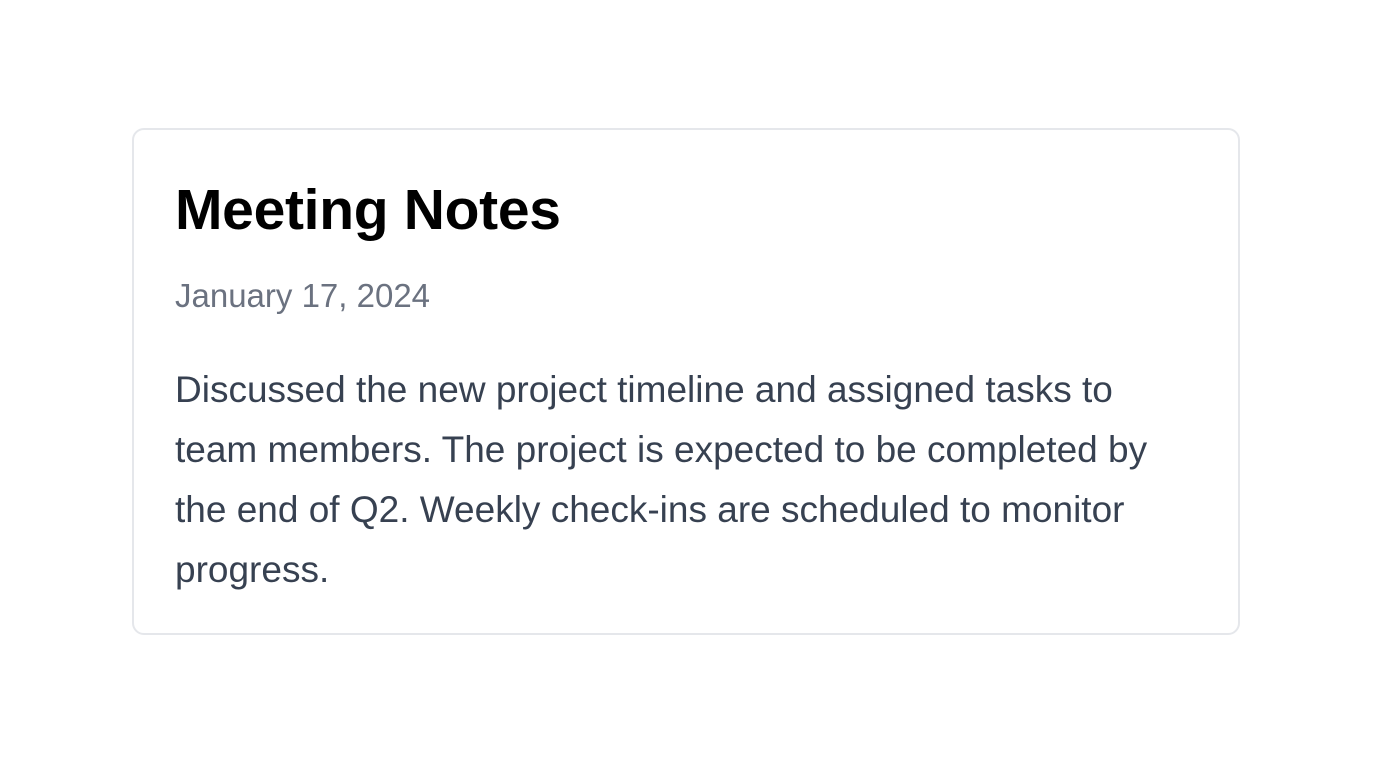  I want to click on note-title: Meeting Notes, so click(368, 210).